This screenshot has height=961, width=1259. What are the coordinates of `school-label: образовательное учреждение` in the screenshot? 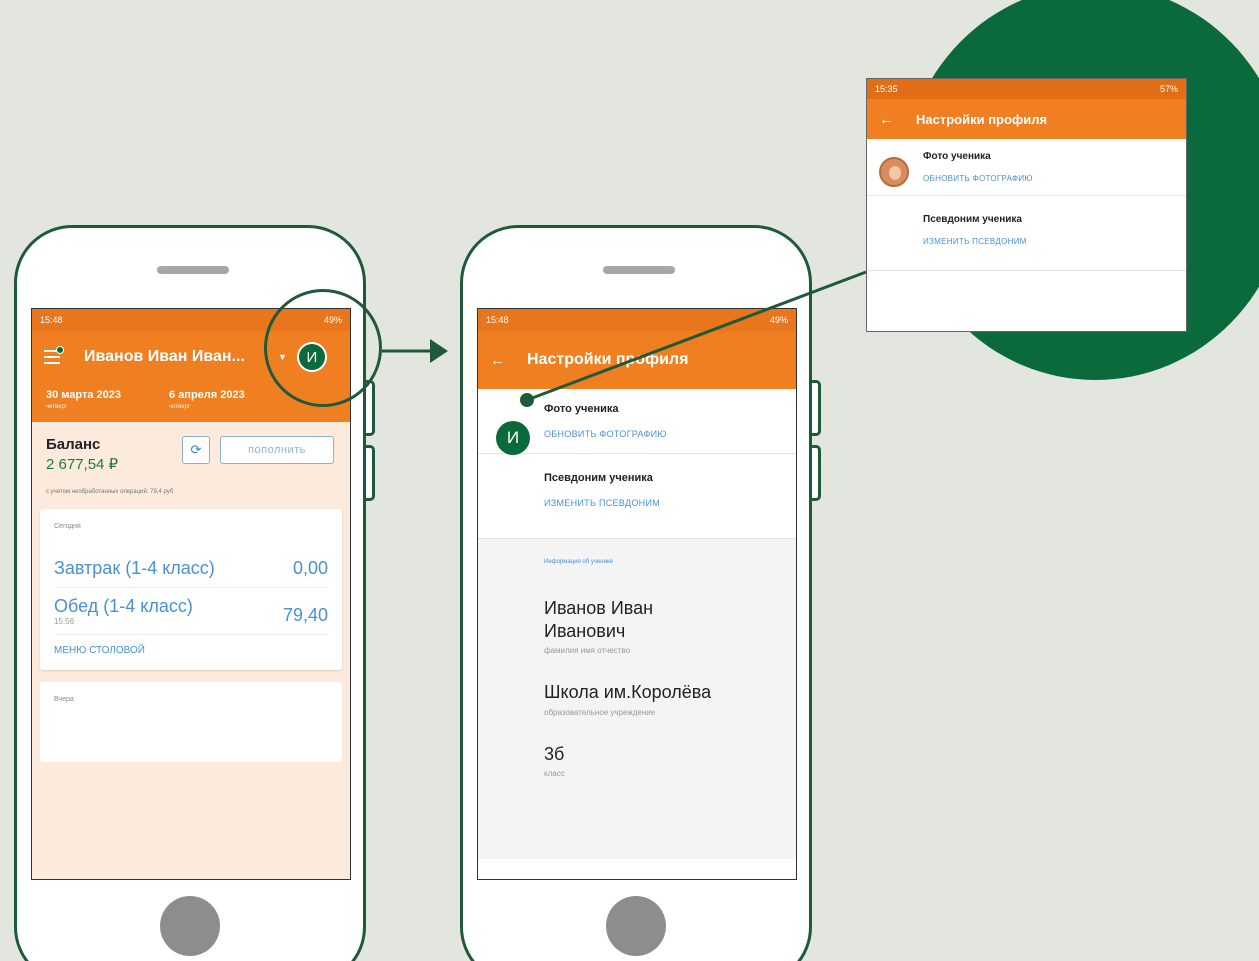 It's located at (600, 712).